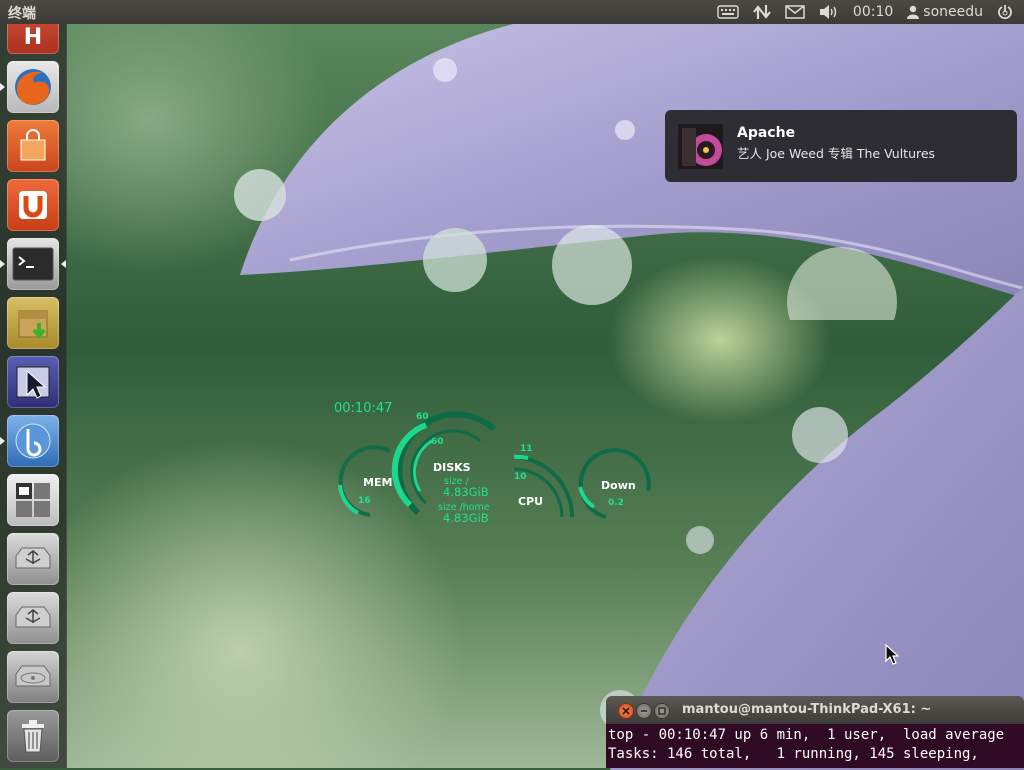  Describe the element at coordinates (466, 518) in the screenshot. I see `size-home-value: 4.83GiB` at that location.